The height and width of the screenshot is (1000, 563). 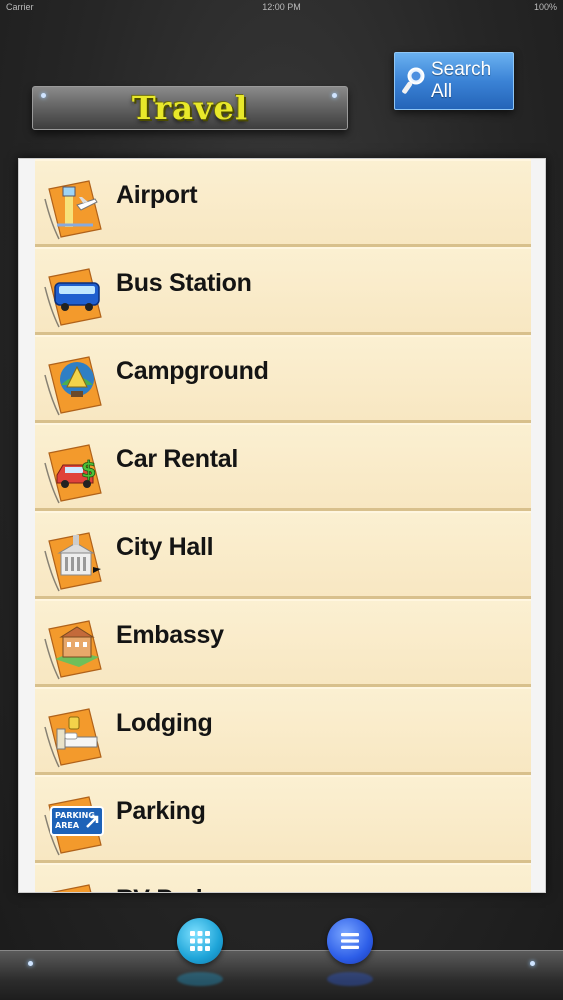 I want to click on campground-icon, so click(x=73, y=386).